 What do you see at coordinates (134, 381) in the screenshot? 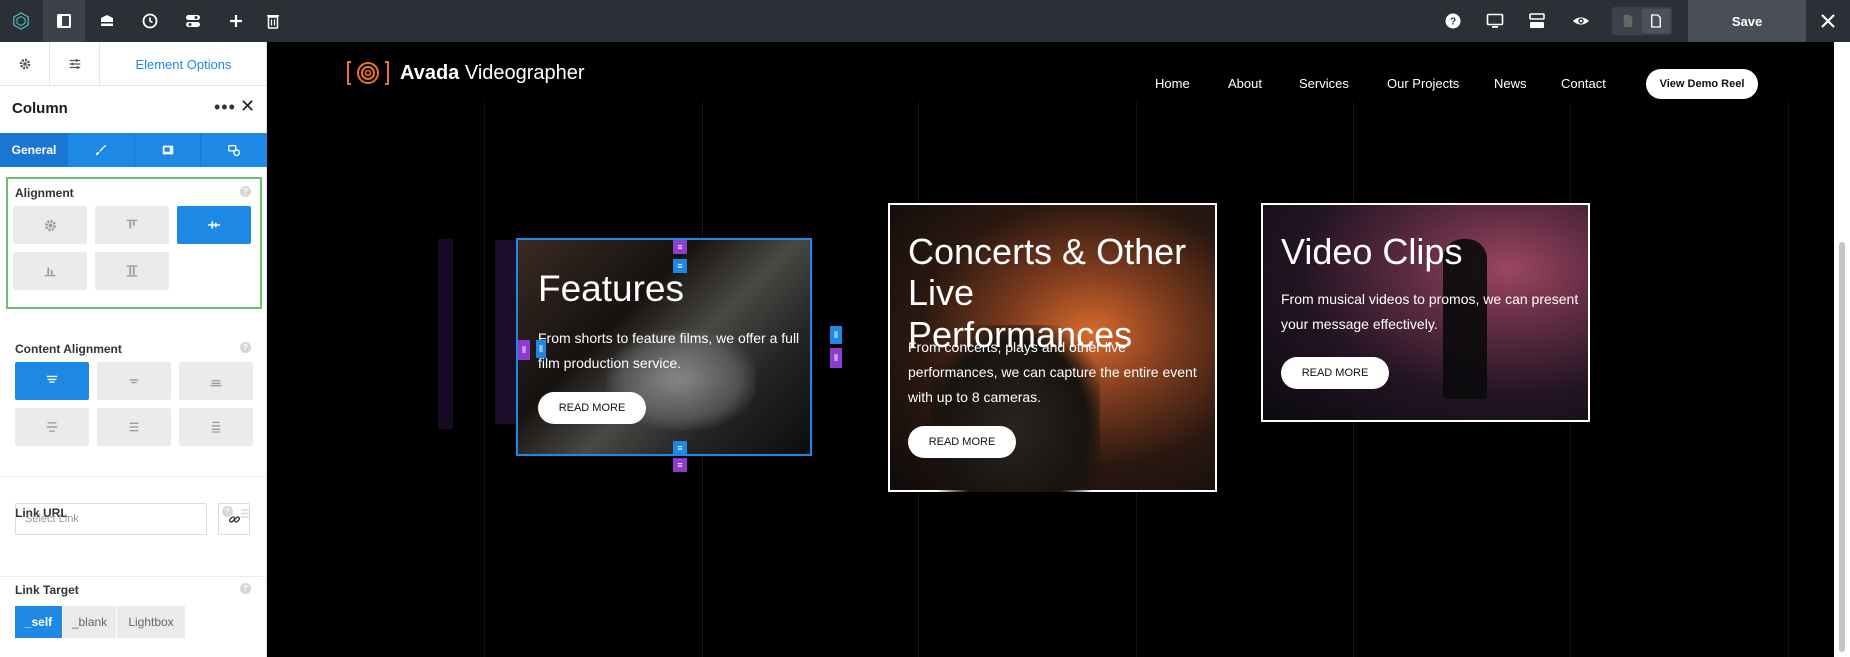
I see `content-align-middle-button` at bounding box center [134, 381].